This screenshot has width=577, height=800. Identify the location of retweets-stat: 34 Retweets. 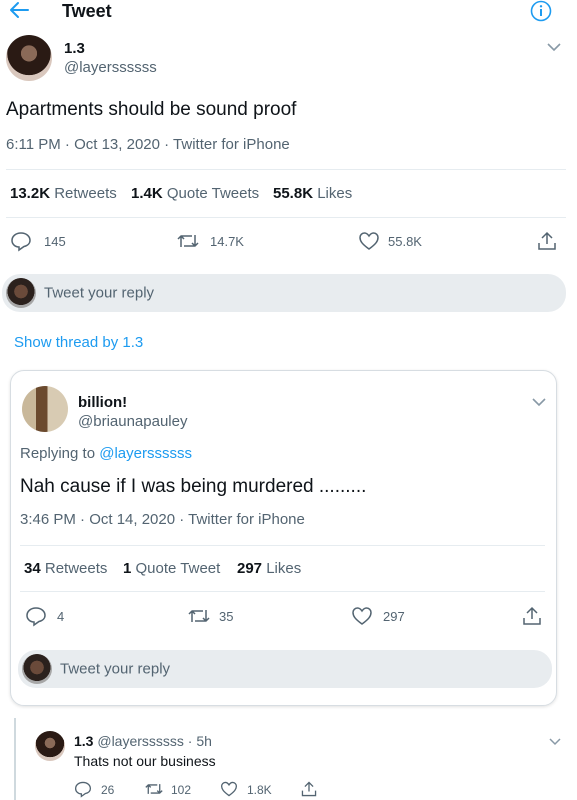
(65, 568).